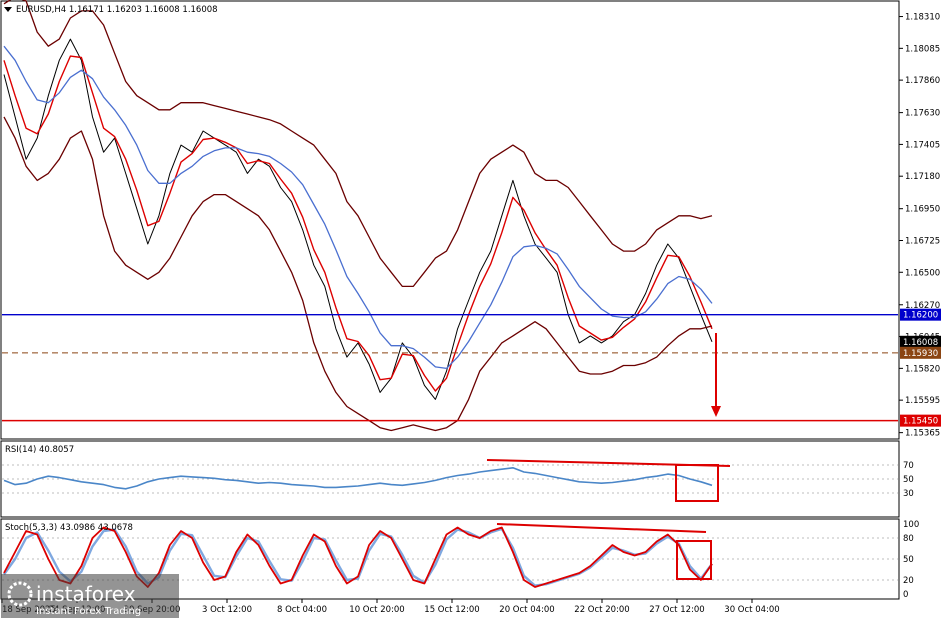 The height and width of the screenshot is (620, 948). Describe the element at coordinates (922, 145) in the screenshot. I see `price-tick-label: 1.17405` at that location.